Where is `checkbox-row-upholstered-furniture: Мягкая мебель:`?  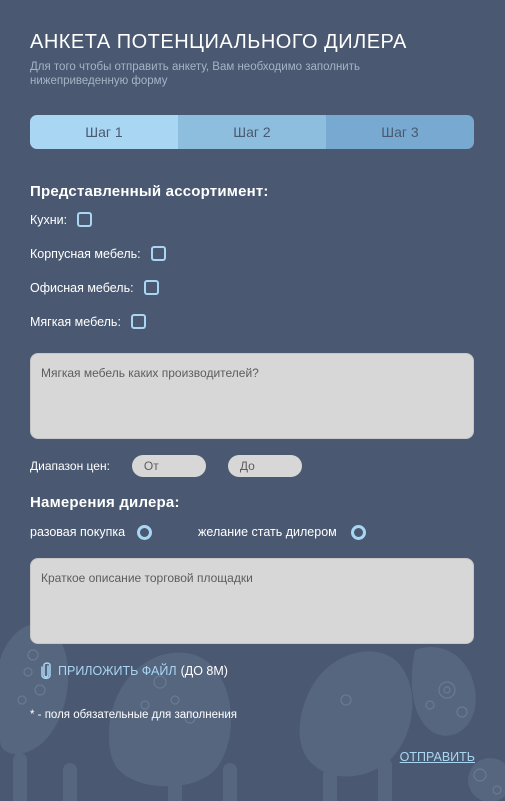 checkbox-row-upholstered-furniture: Мягкая мебель: is located at coordinates (252, 321).